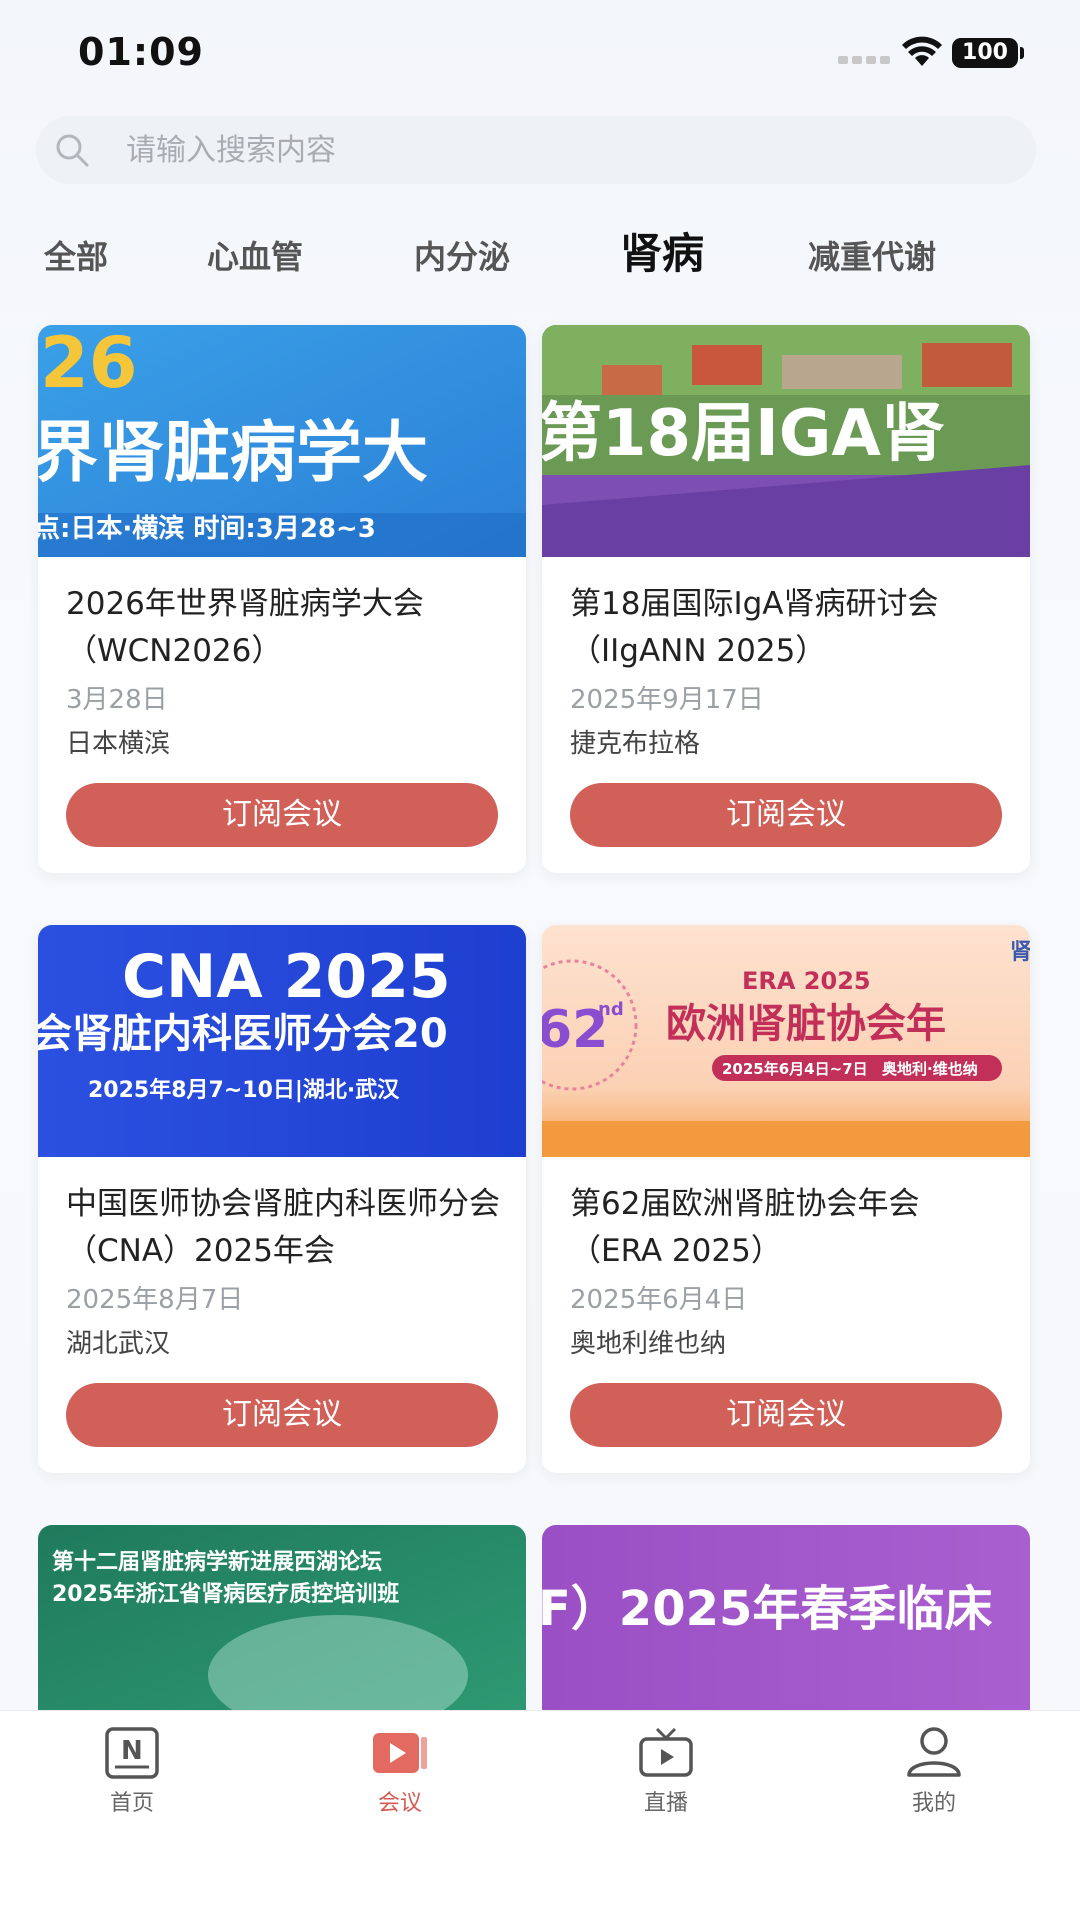 This screenshot has height=1920, width=1080. What do you see at coordinates (767, 1609) in the screenshot?
I see `banner-text: F）2025年春季临床` at bounding box center [767, 1609].